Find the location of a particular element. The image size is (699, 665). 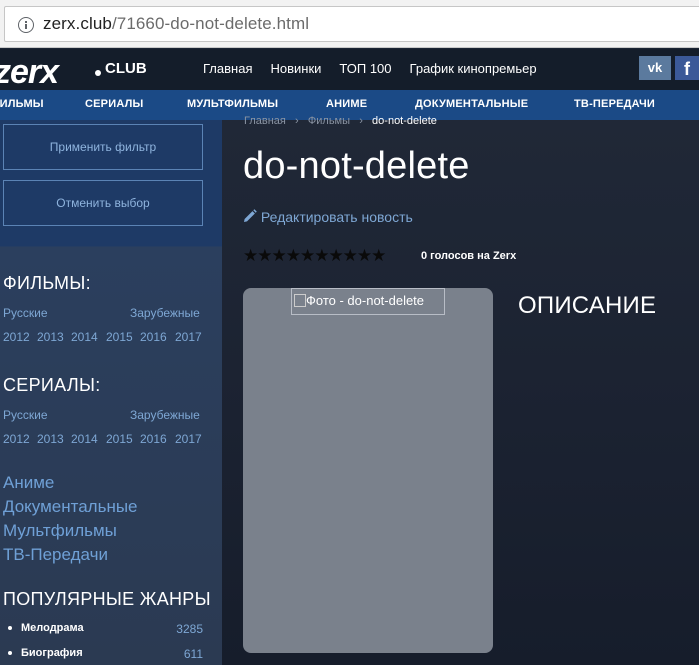

series-foreign-link: Зарубежные is located at coordinates (165, 415).